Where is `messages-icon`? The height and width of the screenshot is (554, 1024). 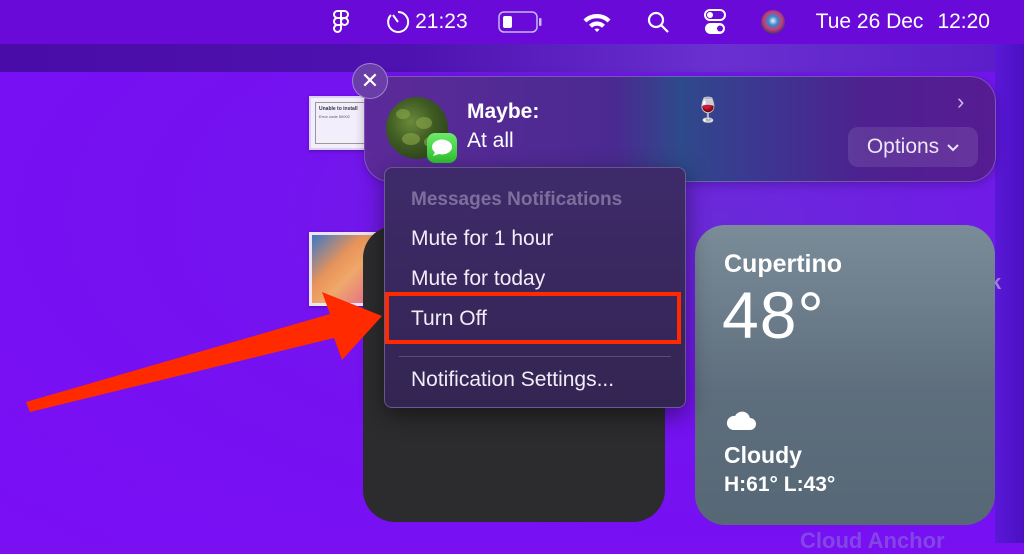
messages-icon is located at coordinates (442, 148).